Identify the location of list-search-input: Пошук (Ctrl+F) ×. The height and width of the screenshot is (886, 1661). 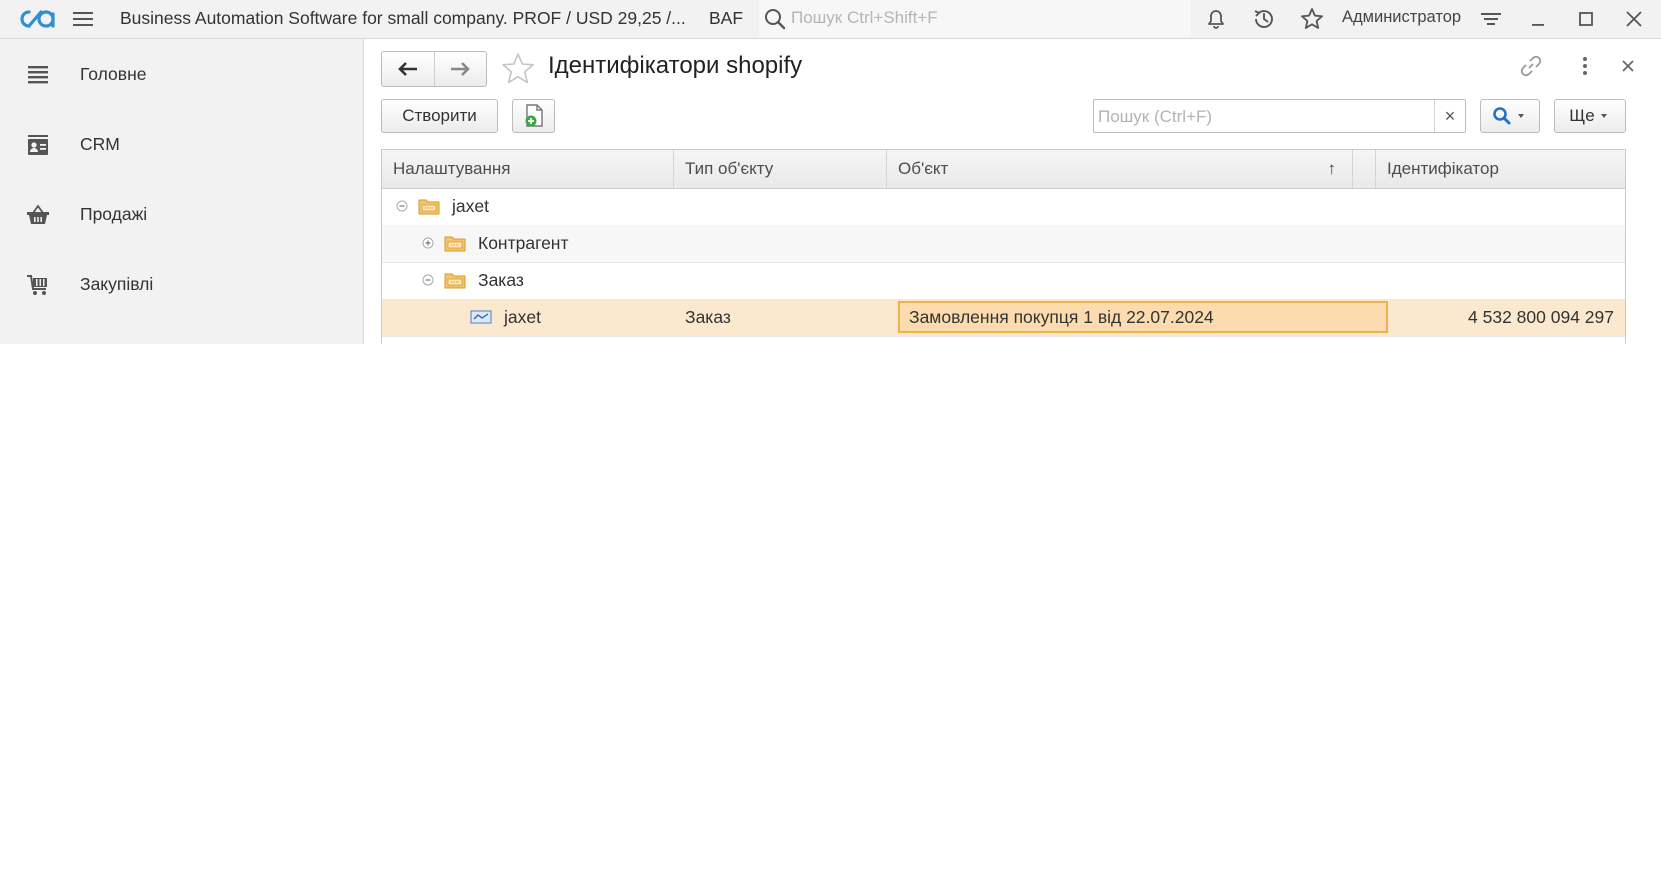
(1279, 116).